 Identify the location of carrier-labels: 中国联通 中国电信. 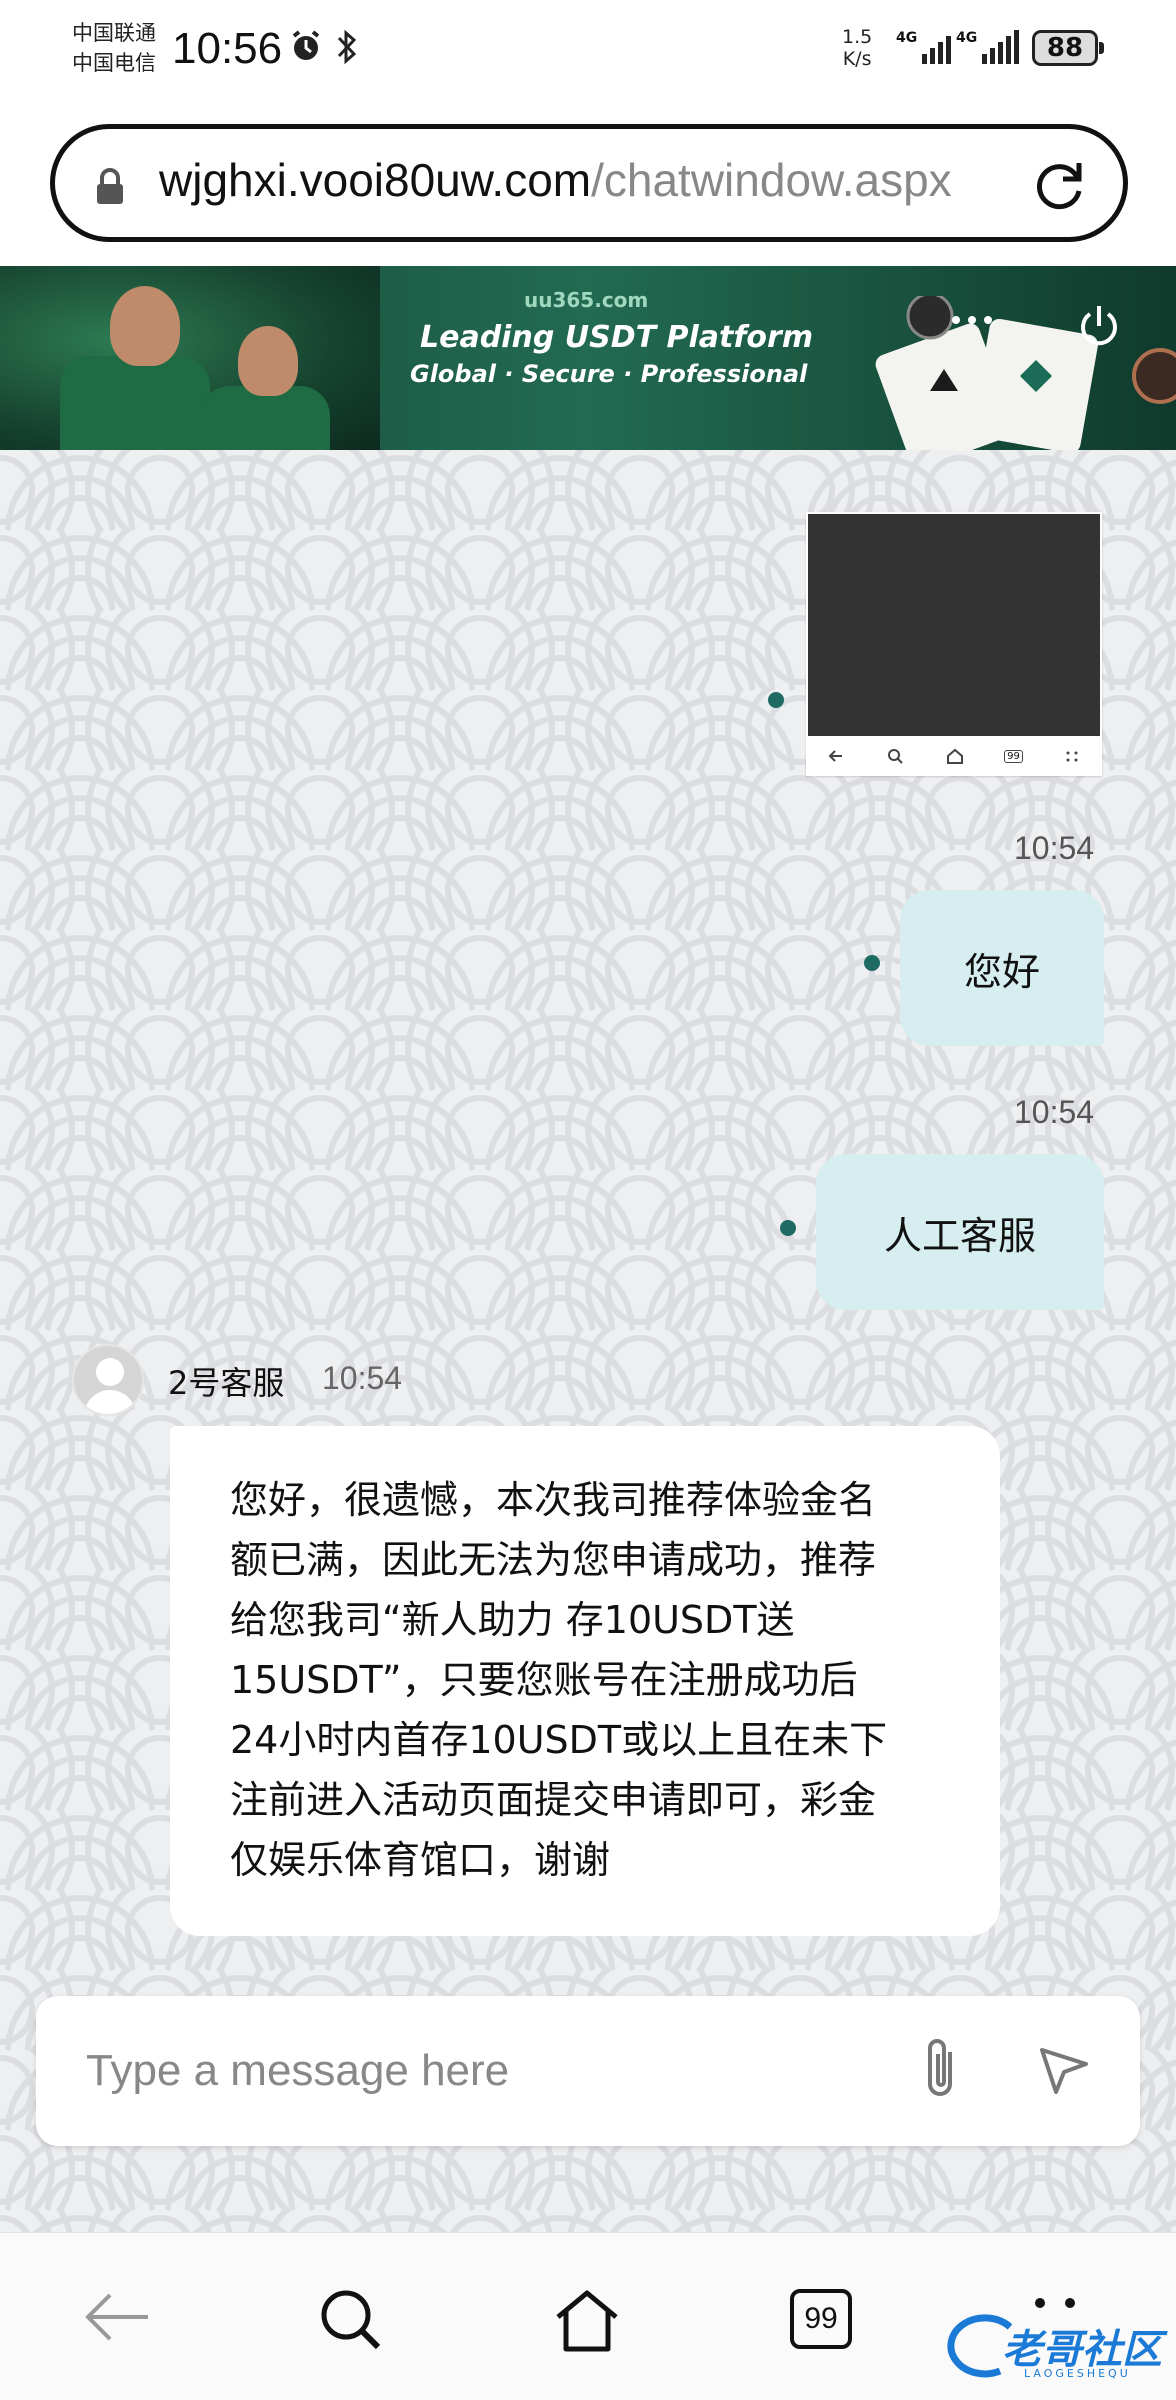
(114, 48).